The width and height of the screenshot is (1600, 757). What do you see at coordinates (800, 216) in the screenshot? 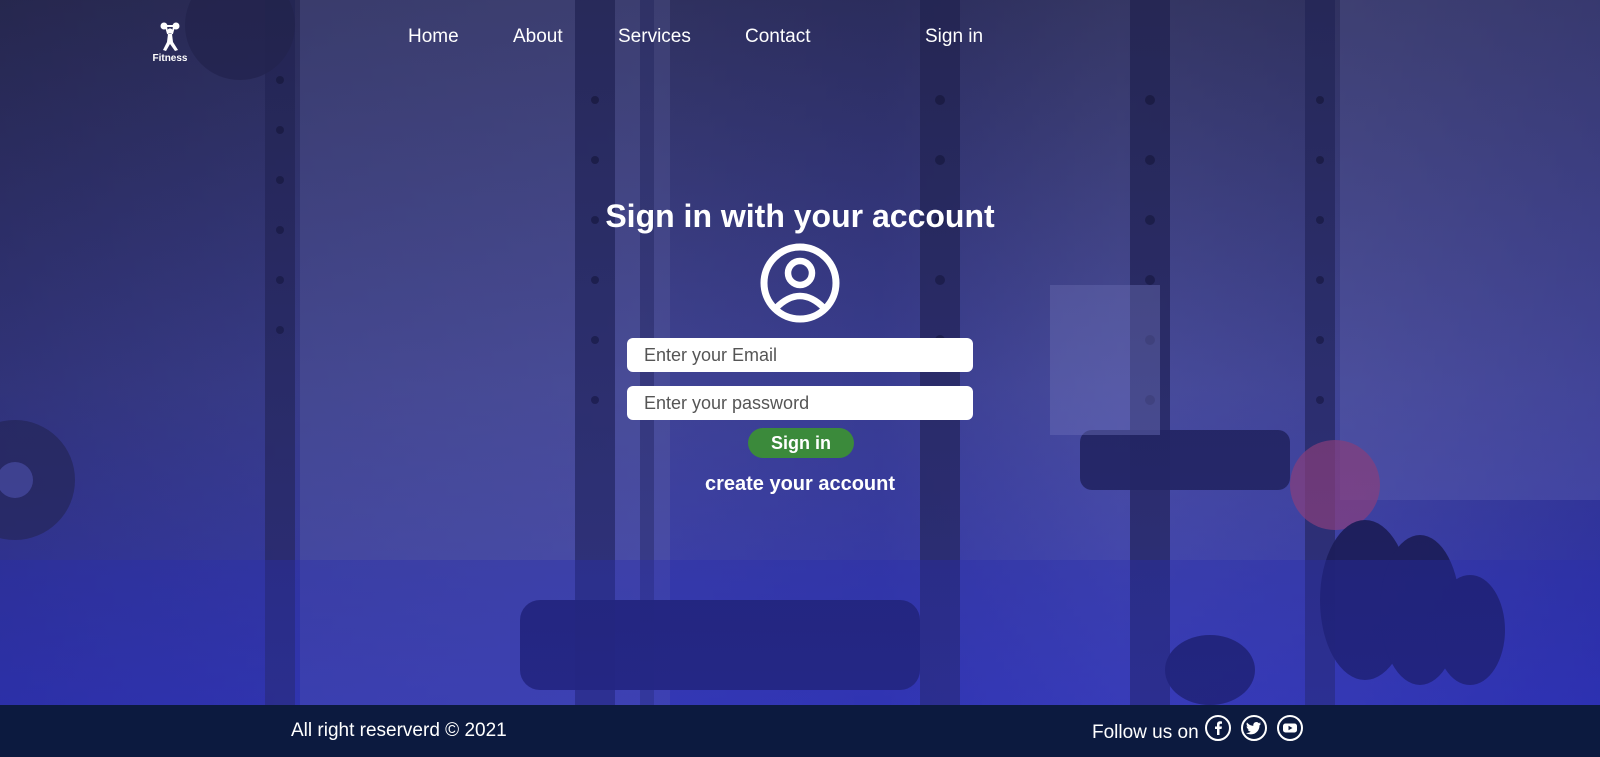
I see `signin-heading: Sign in with your account` at bounding box center [800, 216].